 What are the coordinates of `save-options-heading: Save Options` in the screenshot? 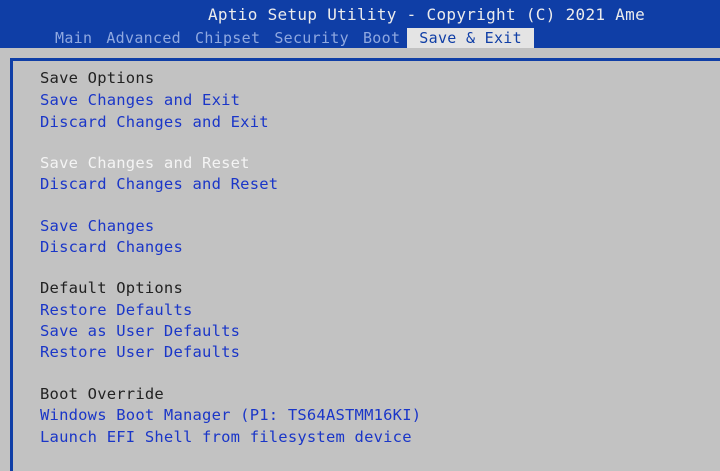 It's located at (97, 78).